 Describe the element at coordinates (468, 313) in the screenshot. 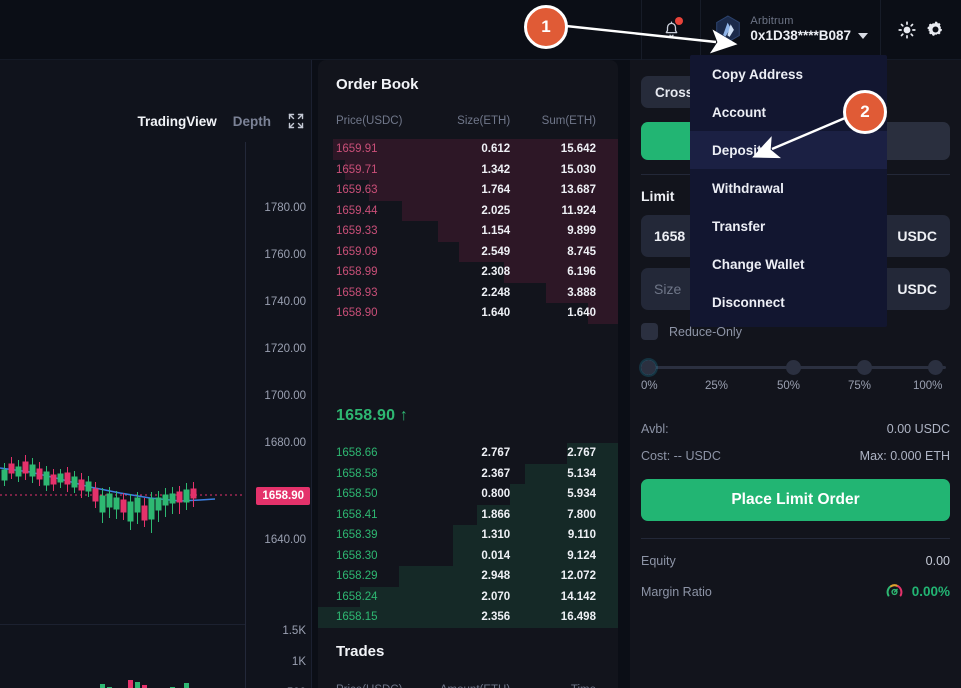

I see `order-book-row: 1658.90 1.640 1.640` at that location.